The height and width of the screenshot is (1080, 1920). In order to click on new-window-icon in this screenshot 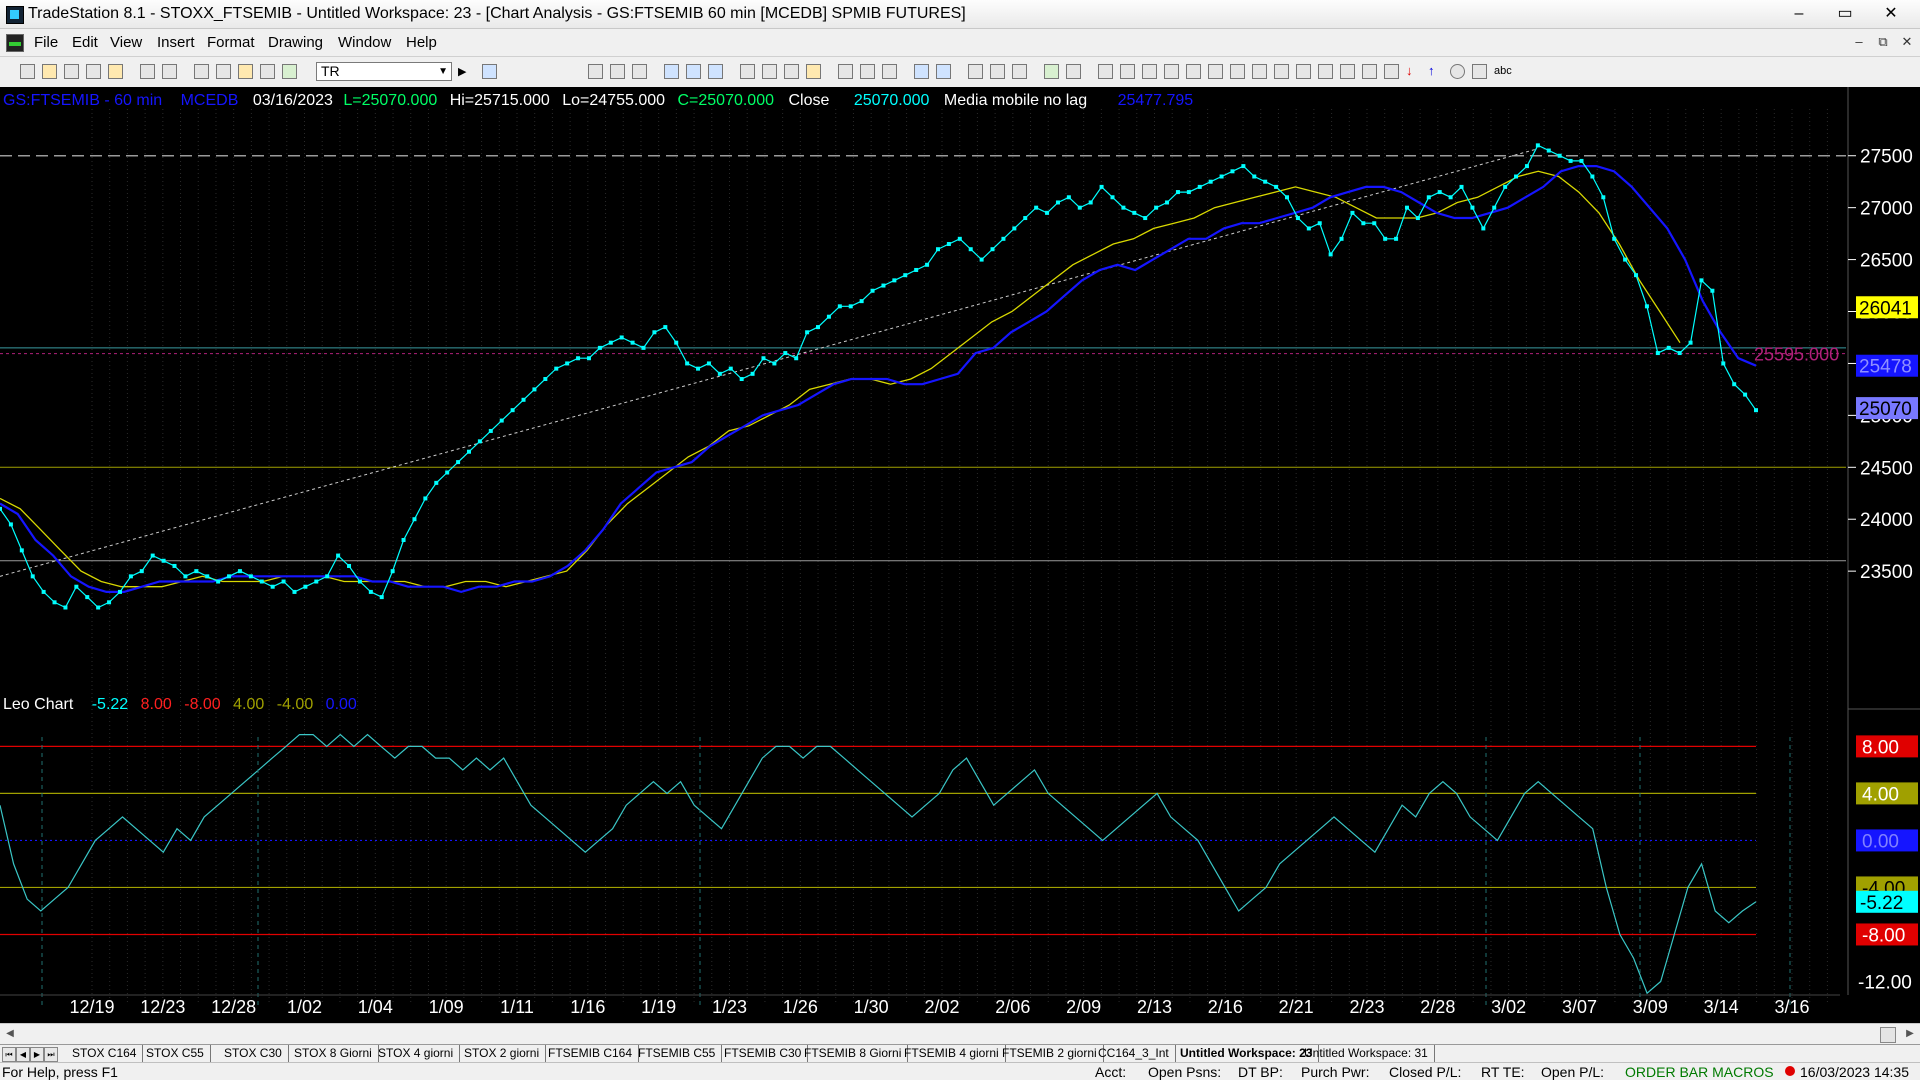, I will do `click(93, 71)`.